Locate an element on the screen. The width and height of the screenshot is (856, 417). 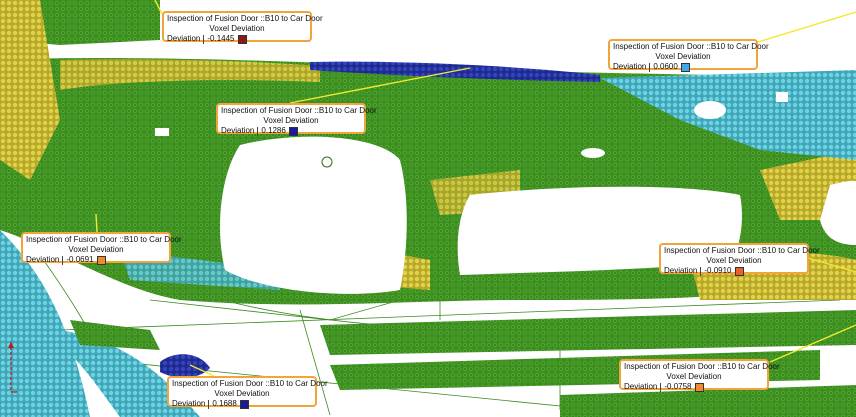
deviation-value: 0.1286 is located at coordinates (273, 130).